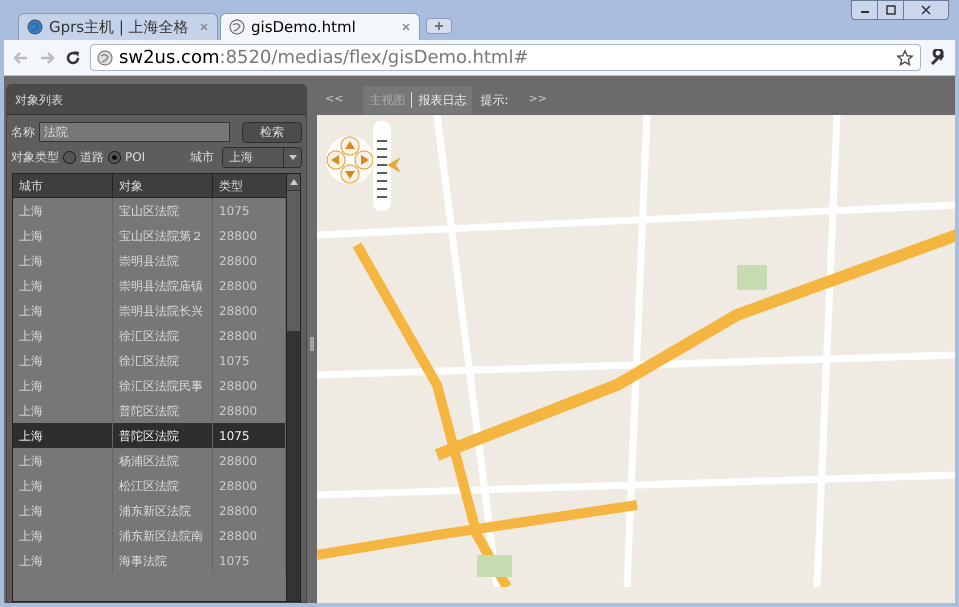  What do you see at coordinates (304, 27) in the screenshot?
I see `tab-title: gisDemo.html` at bounding box center [304, 27].